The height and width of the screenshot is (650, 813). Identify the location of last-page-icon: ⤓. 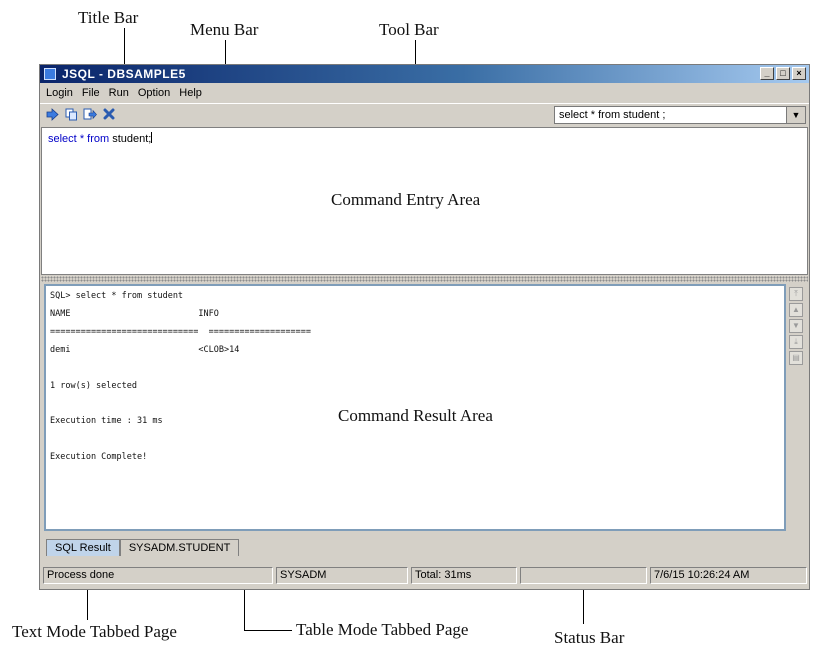
(796, 342).